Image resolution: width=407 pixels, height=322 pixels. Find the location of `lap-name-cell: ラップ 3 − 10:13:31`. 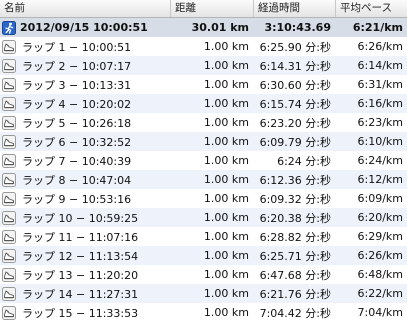

lap-name-cell: ラップ 3 − 10:13:31 is located at coordinates (85, 85).